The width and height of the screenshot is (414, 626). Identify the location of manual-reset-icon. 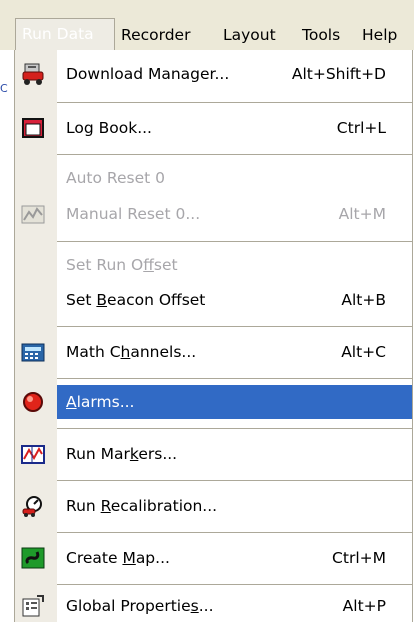
(33, 214).